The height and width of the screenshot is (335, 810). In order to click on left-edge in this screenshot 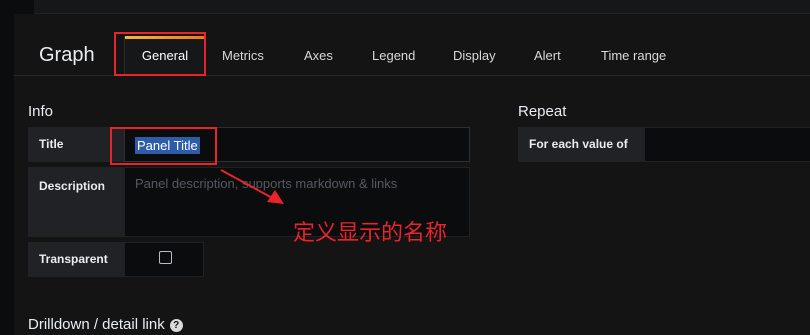, I will do `click(7, 174)`.